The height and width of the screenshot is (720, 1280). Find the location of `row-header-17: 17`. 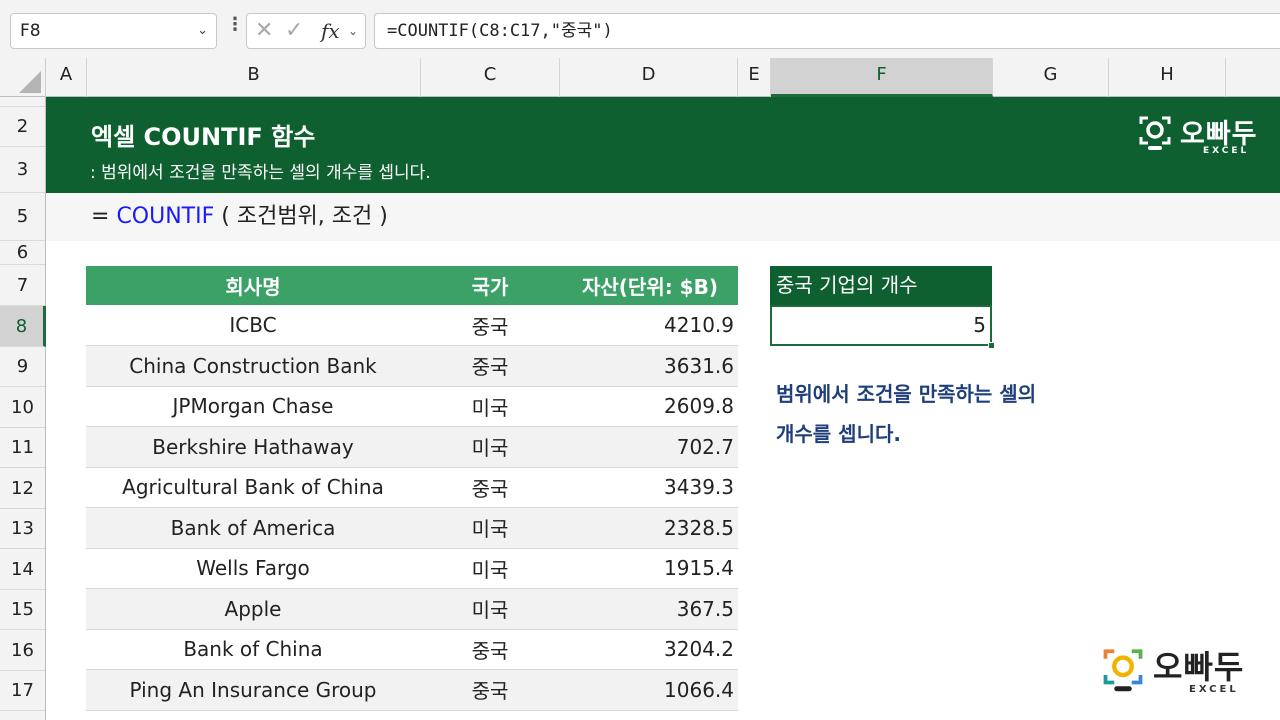

row-header-17: 17 is located at coordinates (22, 691).